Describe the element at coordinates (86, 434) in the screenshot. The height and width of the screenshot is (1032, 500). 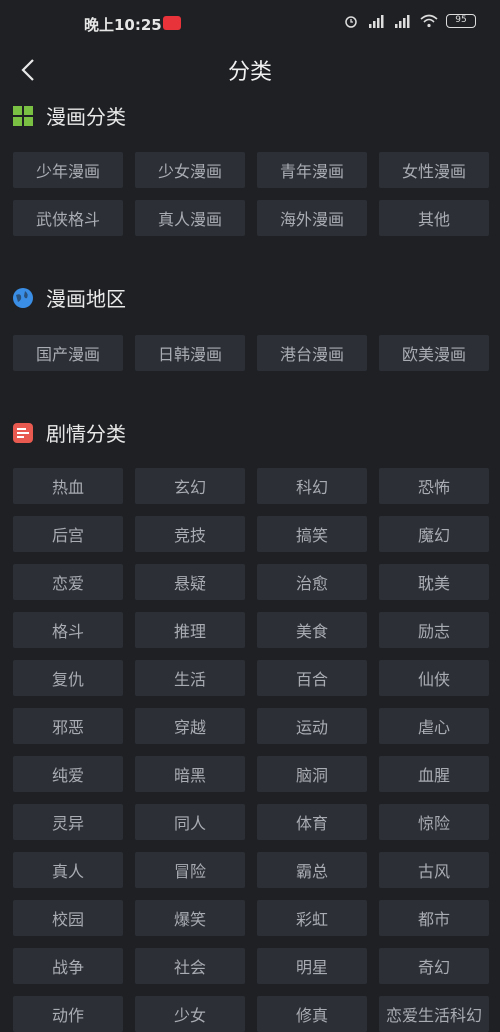
I see `section-title: 剧情分类` at that location.